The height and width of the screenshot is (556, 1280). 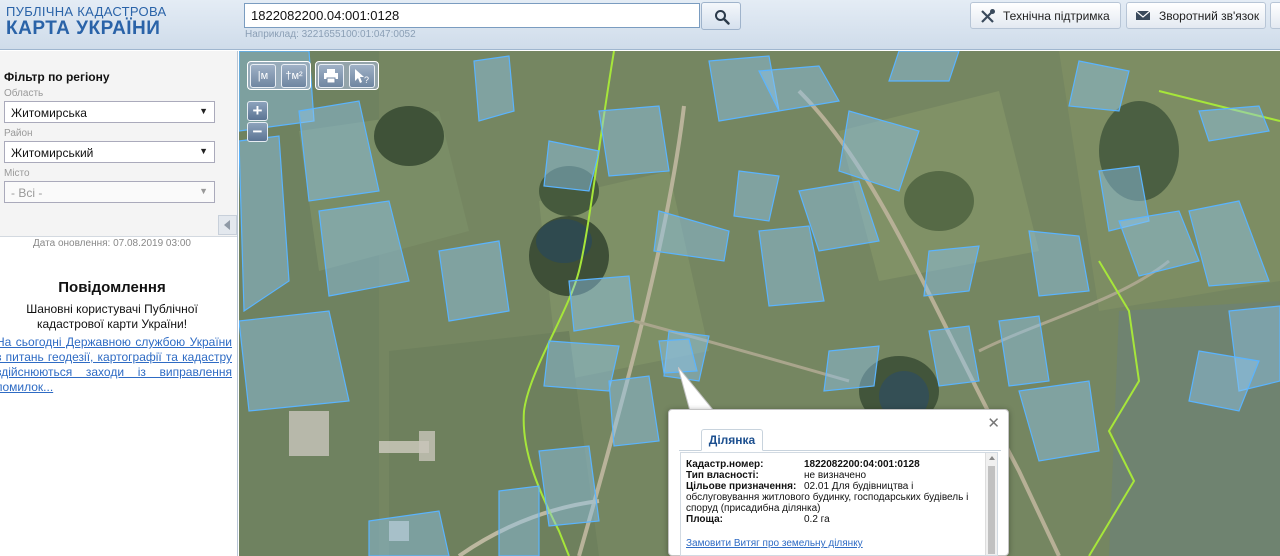 What do you see at coordinates (835, 519) in the screenshot?
I see `info-row: Площа: 0.2 га` at bounding box center [835, 519].